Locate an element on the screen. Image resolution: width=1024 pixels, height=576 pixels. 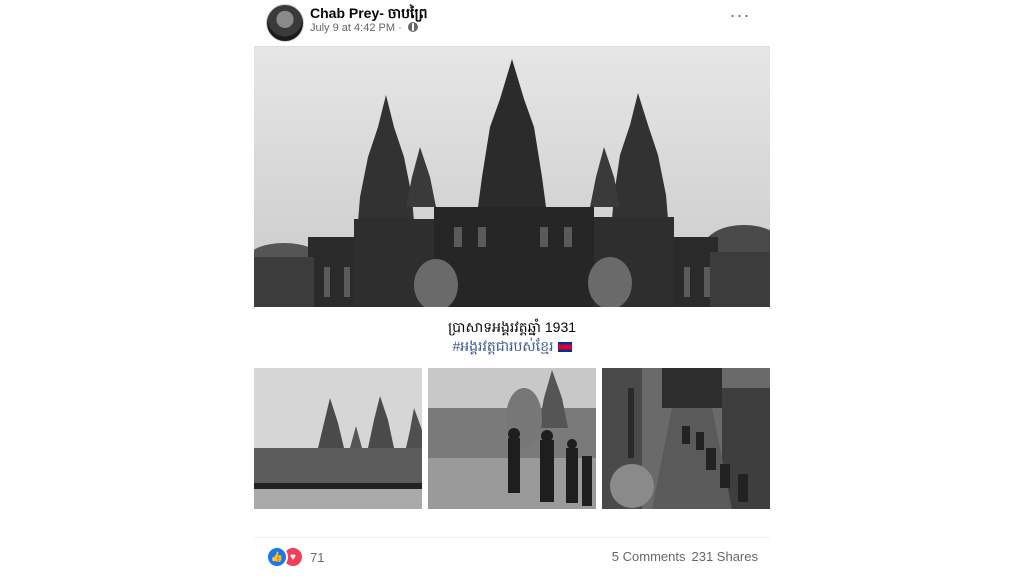
more-options-icon: ··· is located at coordinates (740, 17).